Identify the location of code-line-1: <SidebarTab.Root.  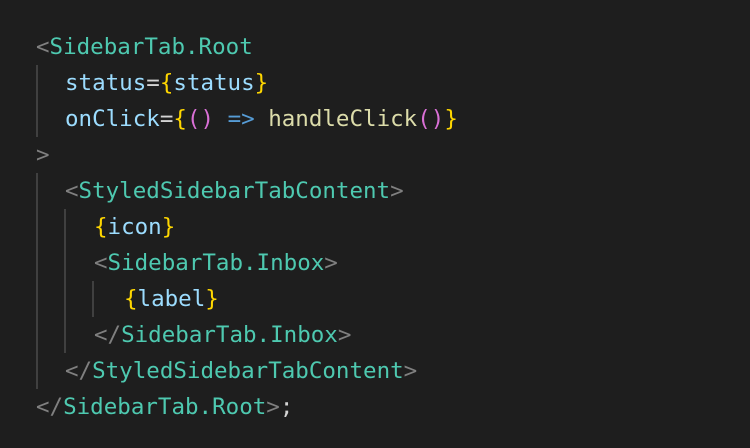
(144, 47).